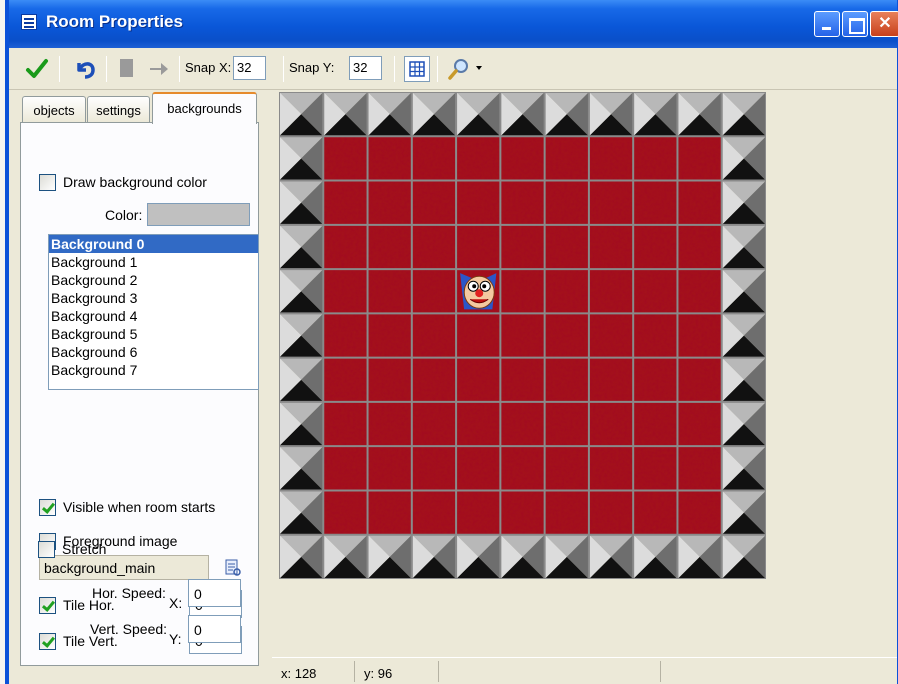 The height and width of the screenshot is (684, 898). I want to click on cursor-x-readout: x: 128, so click(299, 673).